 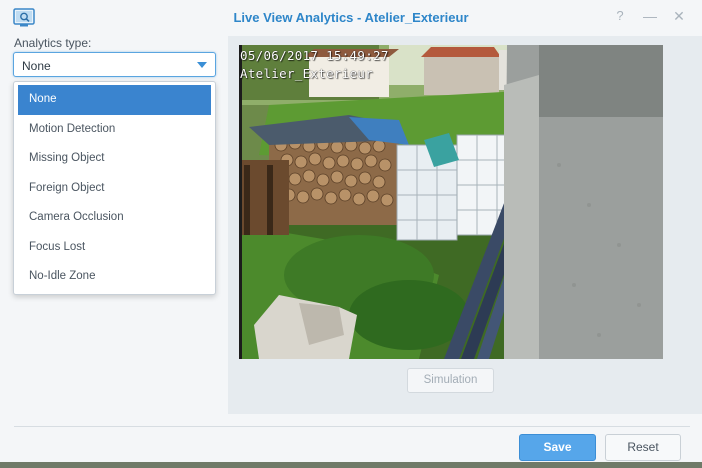 What do you see at coordinates (679, 16) in the screenshot?
I see `close-button: ✕` at bounding box center [679, 16].